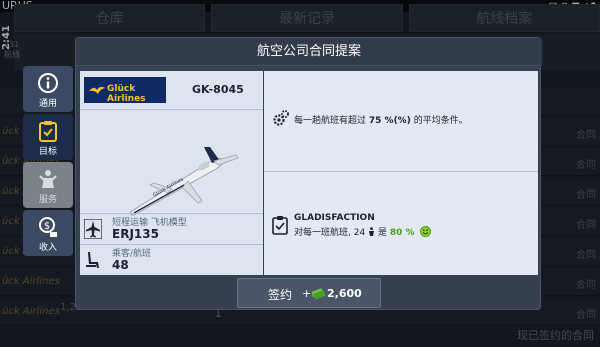  I want to click on side-tab-general: 通用, so click(48, 89).